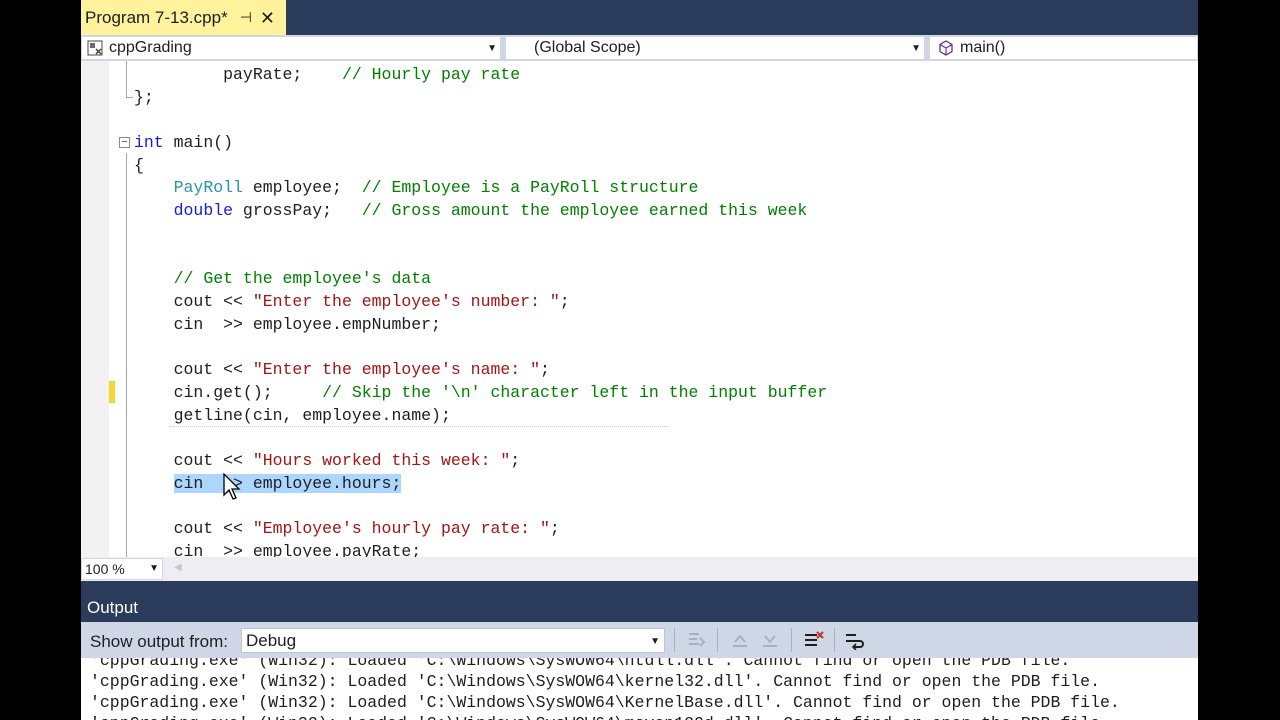 Image resolution: width=1280 pixels, height=720 pixels. I want to click on output-toolbar: Show output from: Debug ▼, so click(639, 640).